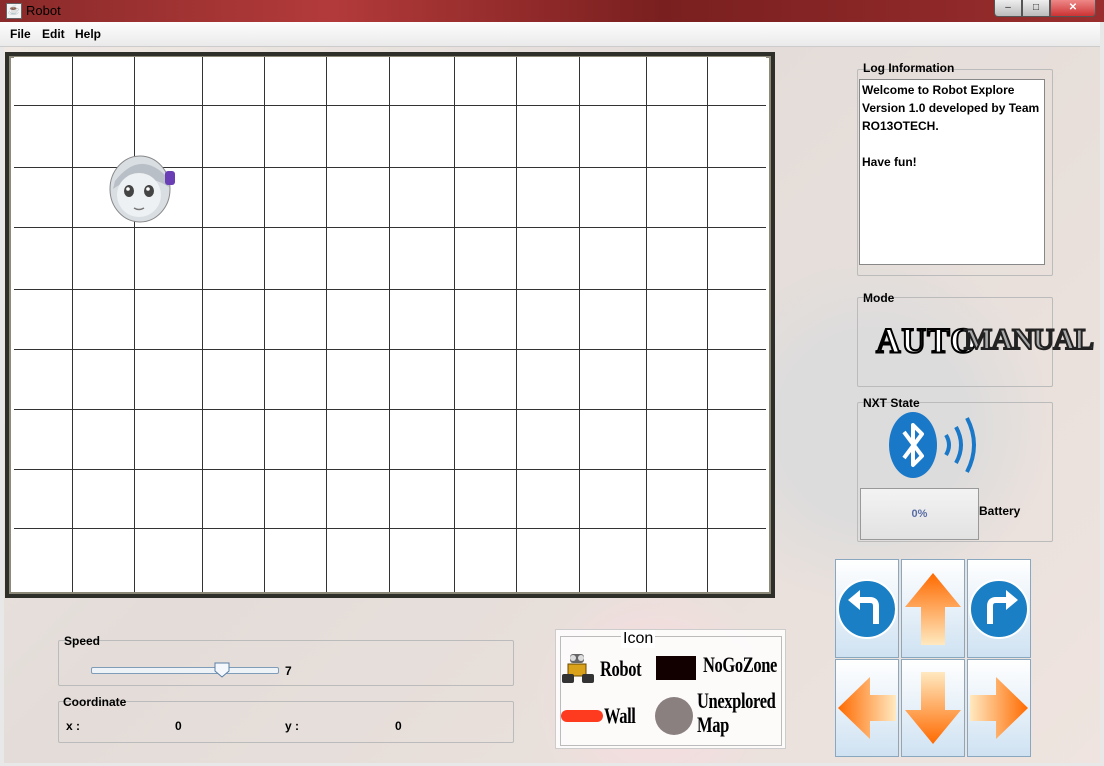 This screenshot has width=1104, height=766. Describe the element at coordinates (879, 298) in the screenshot. I see `mode-label: Mode` at that location.